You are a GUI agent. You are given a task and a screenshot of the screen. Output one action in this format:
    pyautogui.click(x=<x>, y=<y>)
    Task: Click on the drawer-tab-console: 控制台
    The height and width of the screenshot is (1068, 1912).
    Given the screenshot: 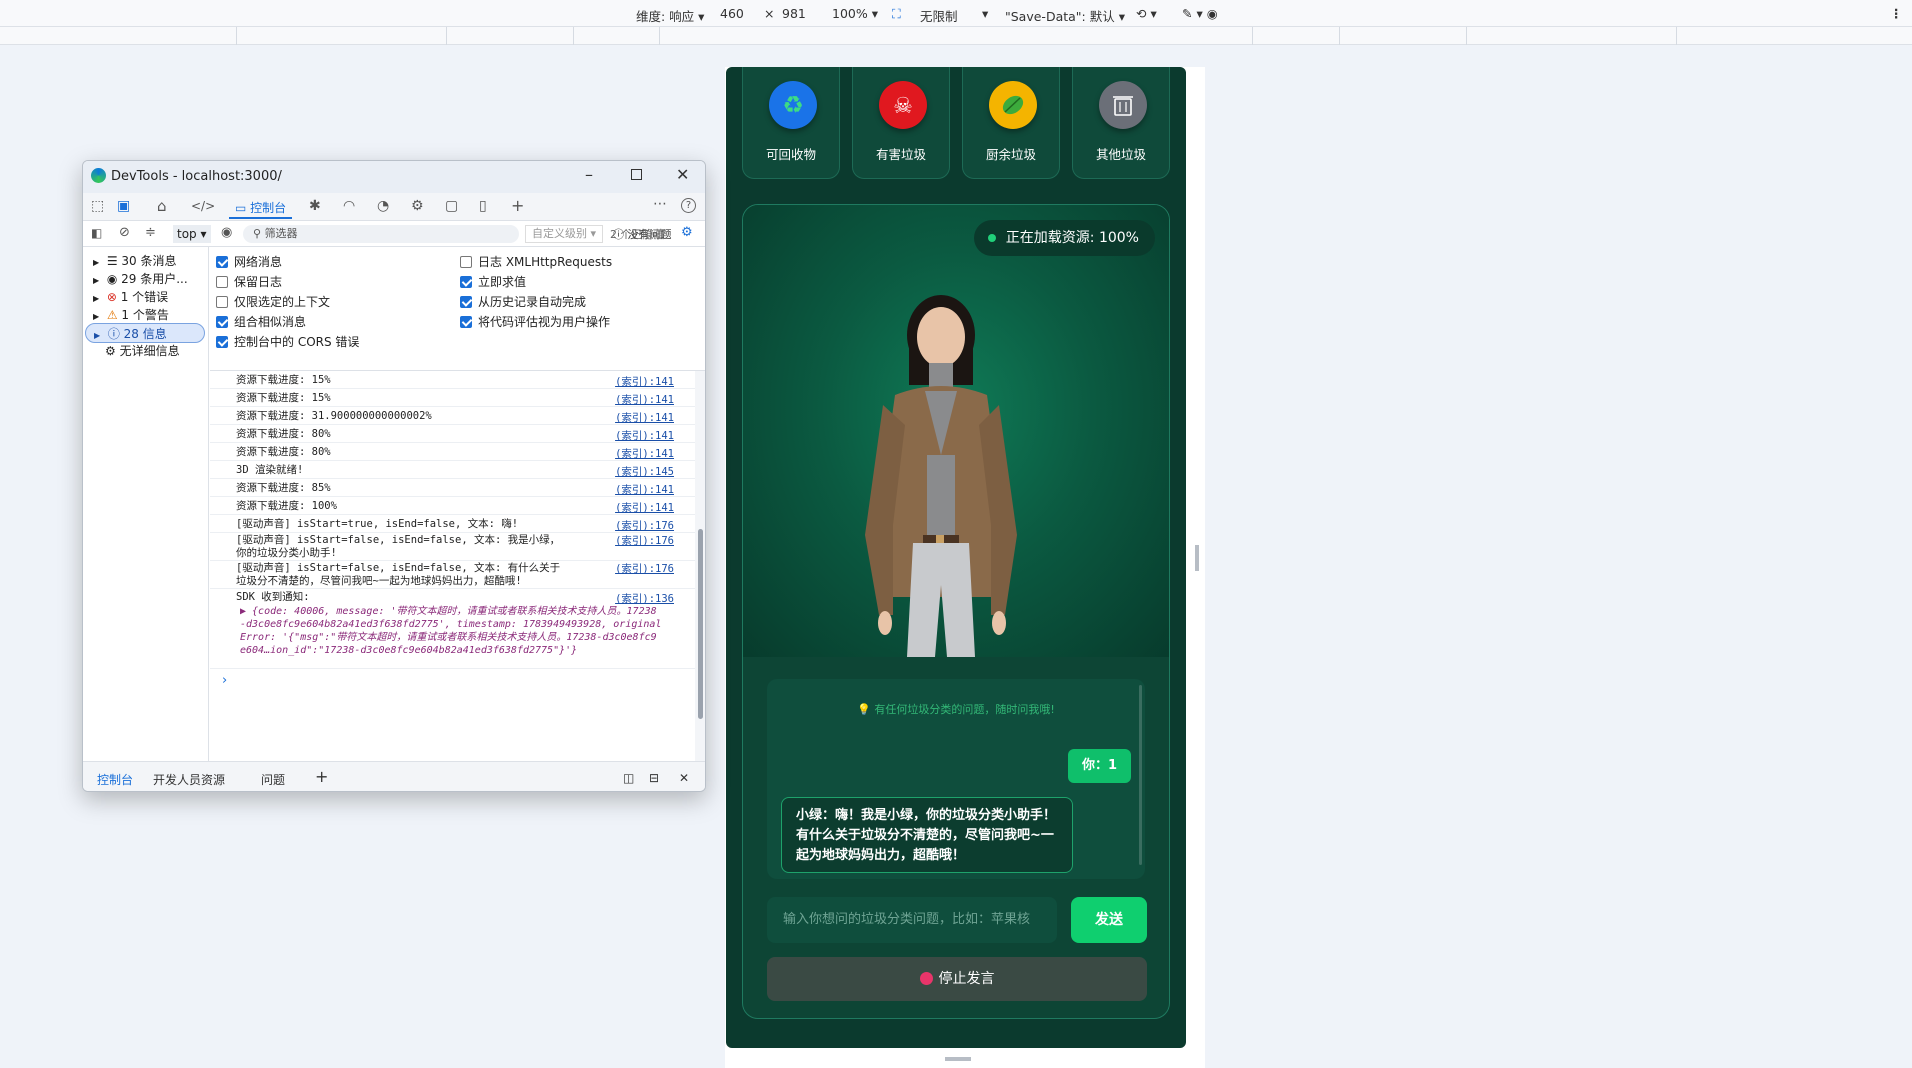 What is the action you would take?
    pyautogui.click(x=115, y=781)
    